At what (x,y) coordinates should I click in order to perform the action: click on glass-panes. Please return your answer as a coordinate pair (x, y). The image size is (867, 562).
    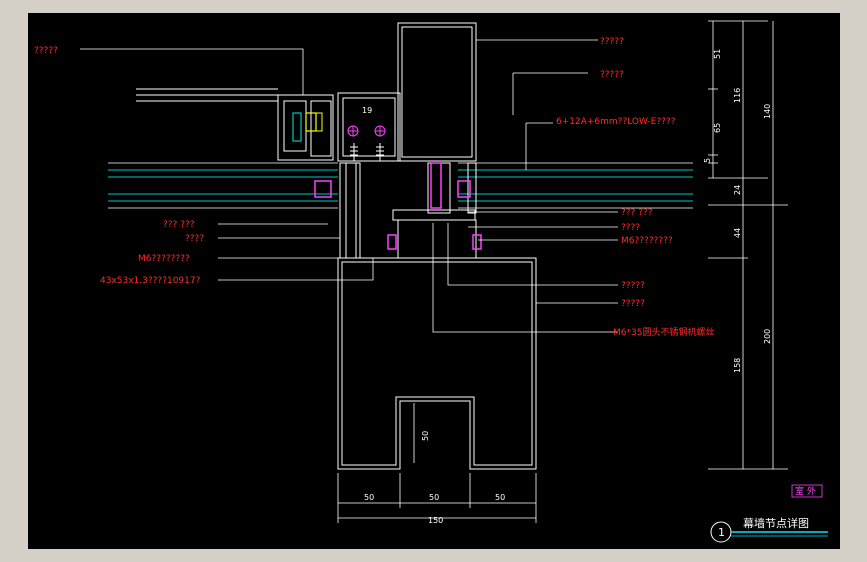
    Looking at the image, I should click on (400, 185).